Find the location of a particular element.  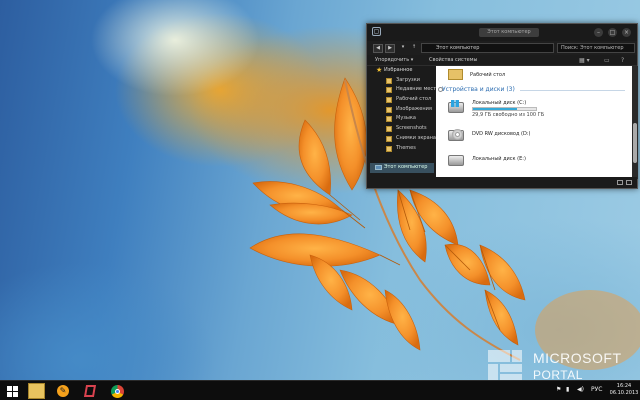

vertical-scrollbar is located at coordinates (635, 122).